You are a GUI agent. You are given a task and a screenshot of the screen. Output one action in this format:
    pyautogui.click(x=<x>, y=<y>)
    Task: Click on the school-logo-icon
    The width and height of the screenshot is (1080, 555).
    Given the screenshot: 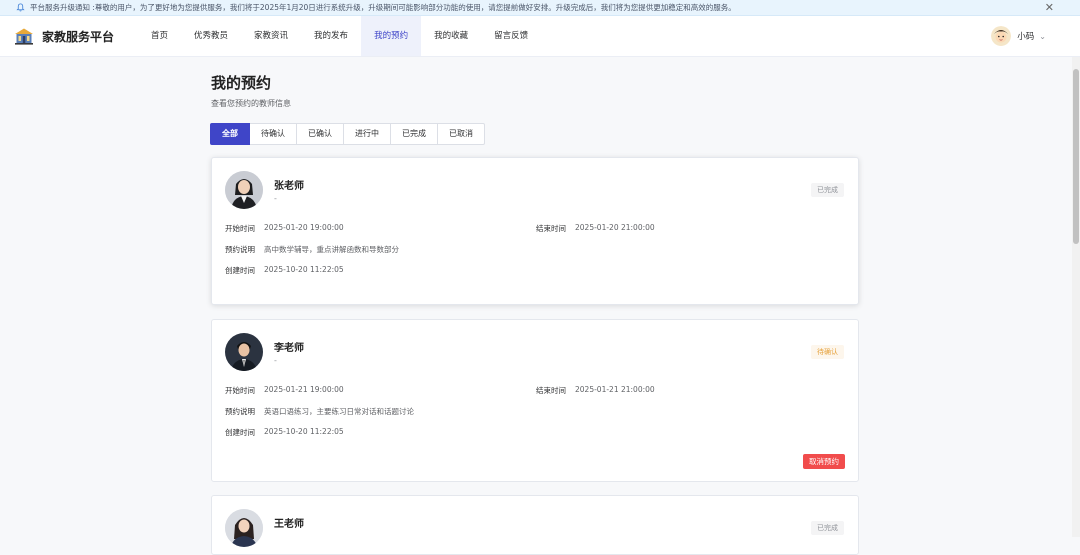 What is the action you would take?
    pyautogui.click(x=24, y=36)
    